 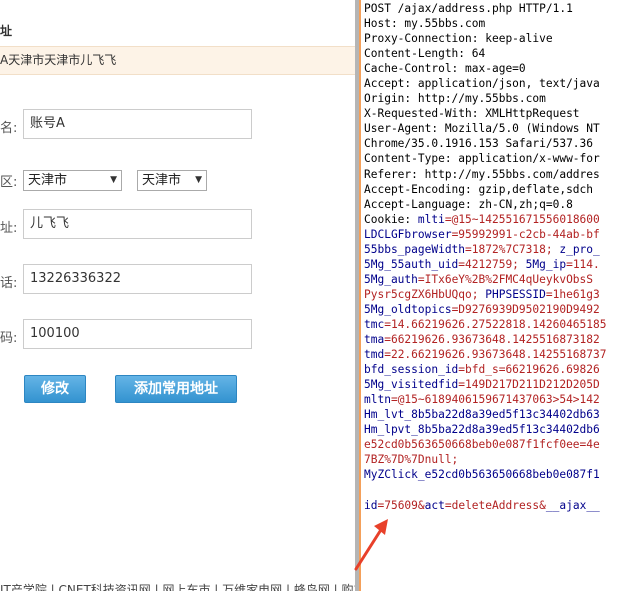 I want to click on request-header-line: Accept: application/json, text/java, so click(x=485, y=83).